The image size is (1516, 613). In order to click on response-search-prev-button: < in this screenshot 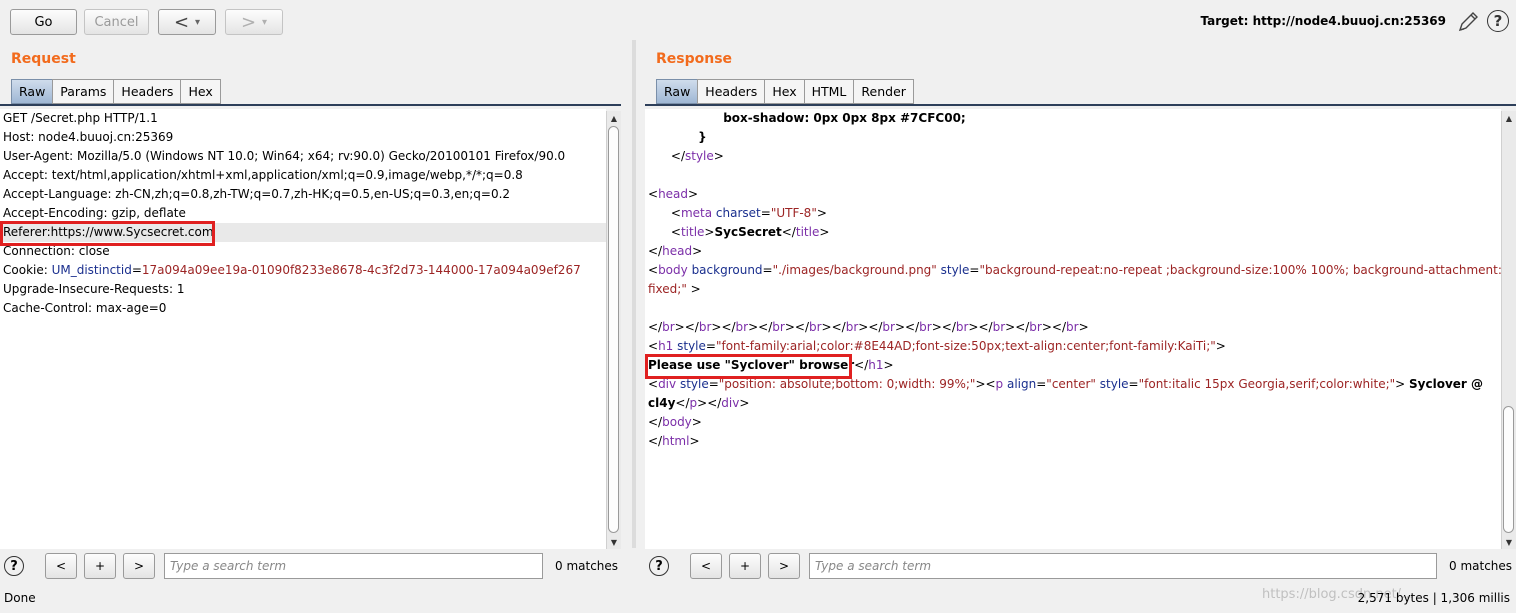, I will do `click(706, 566)`.